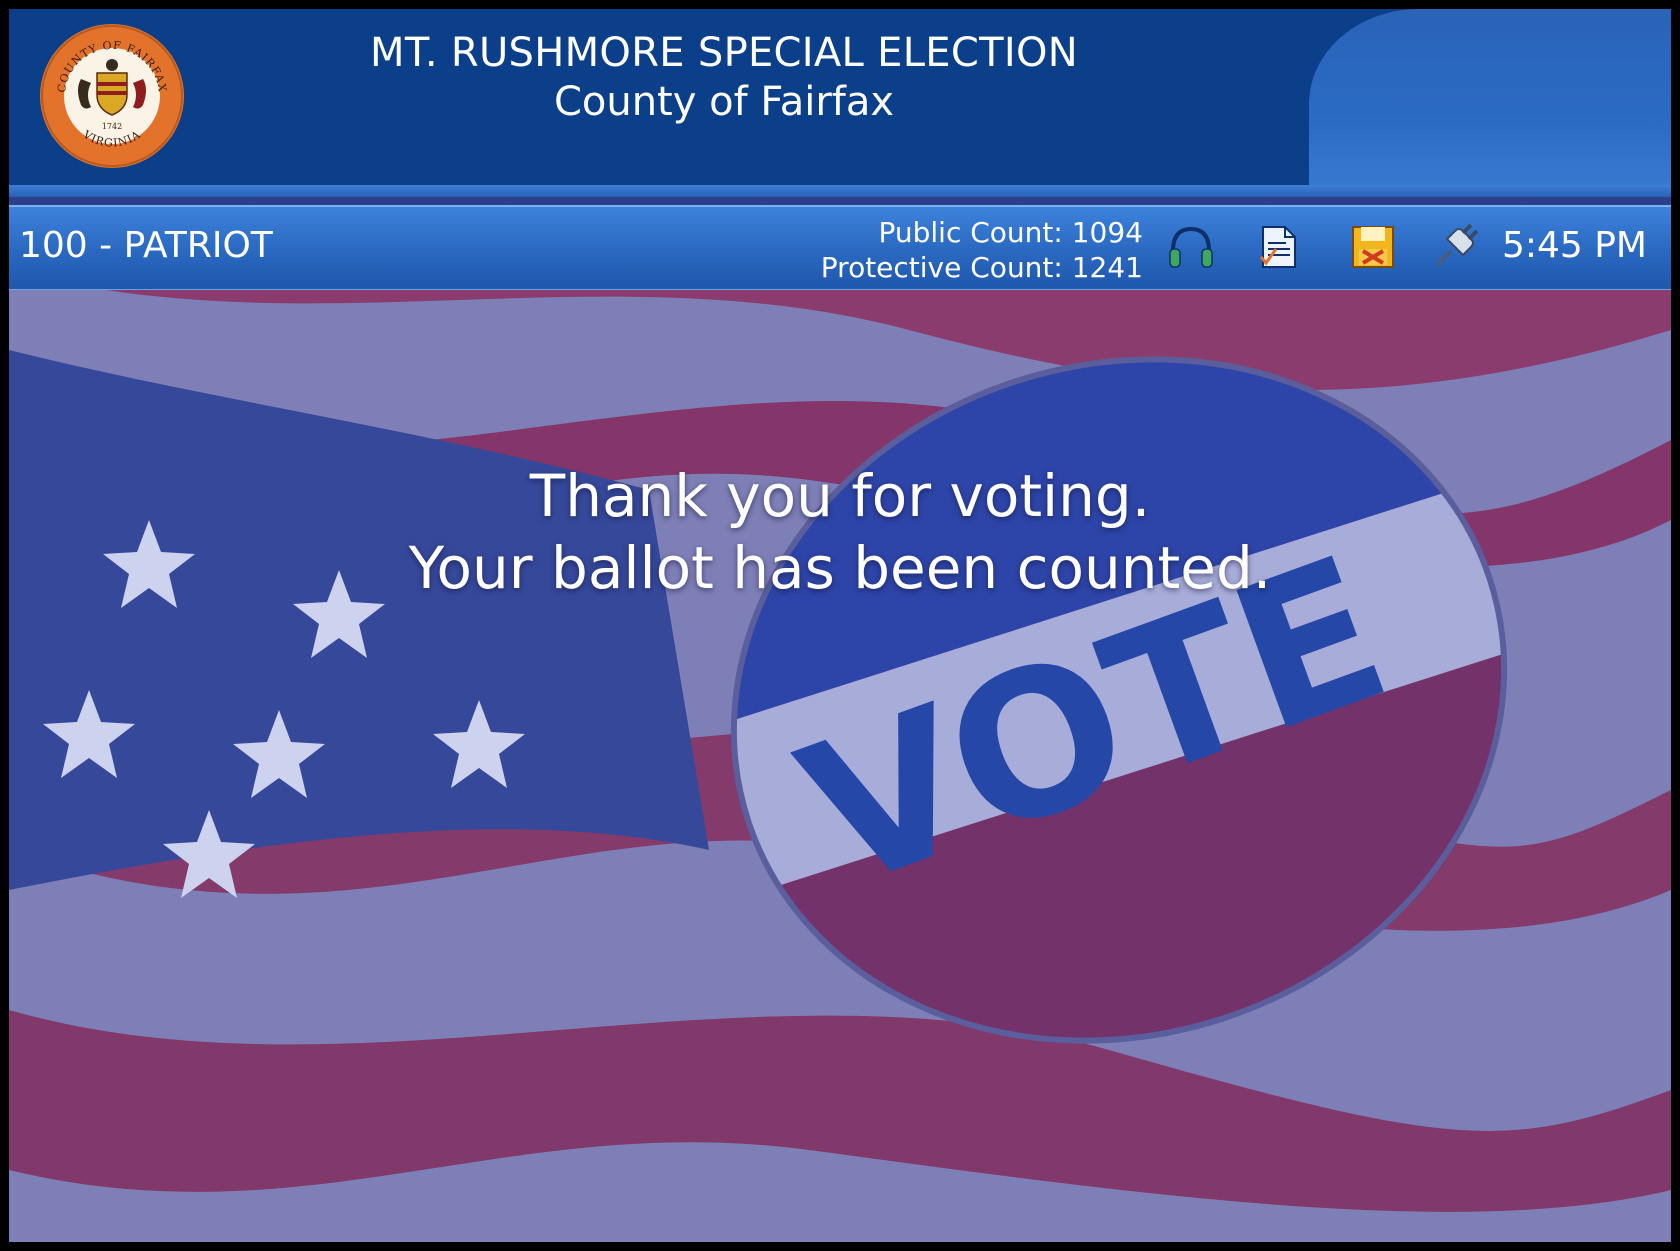  I want to click on county-name: County of Fairfax, so click(724, 102).